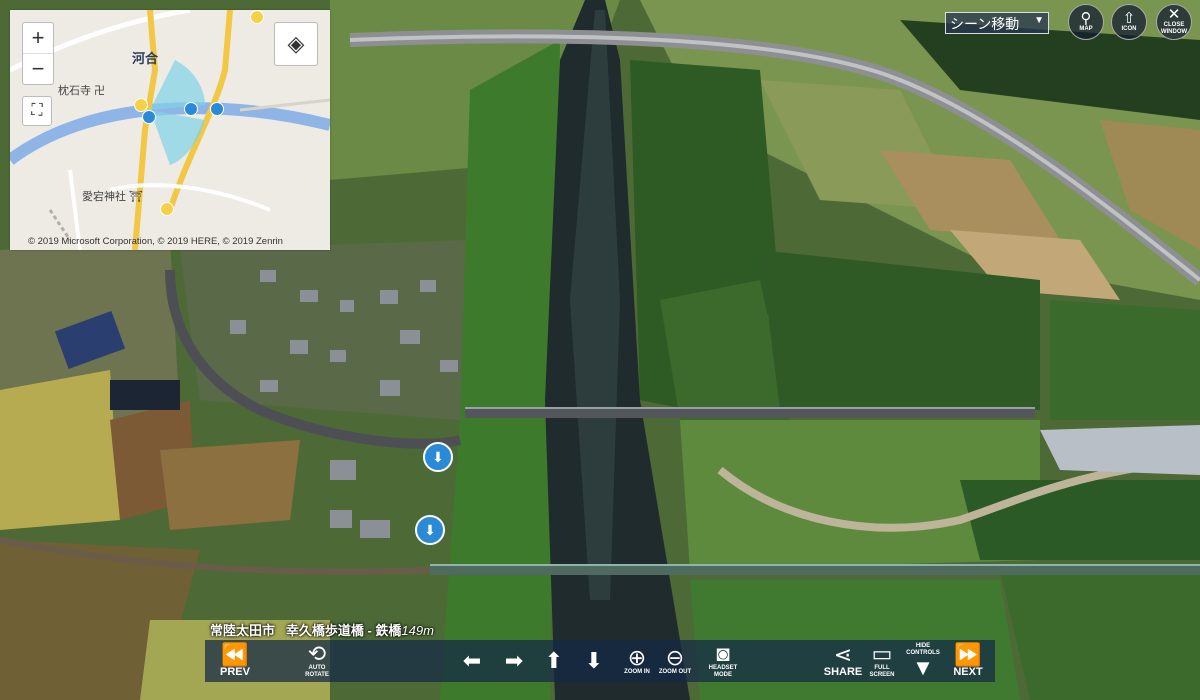 This screenshot has height=700, width=1200. Describe the element at coordinates (145, 58) in the screenshot. I see `map-label-town: 河合` at that location.